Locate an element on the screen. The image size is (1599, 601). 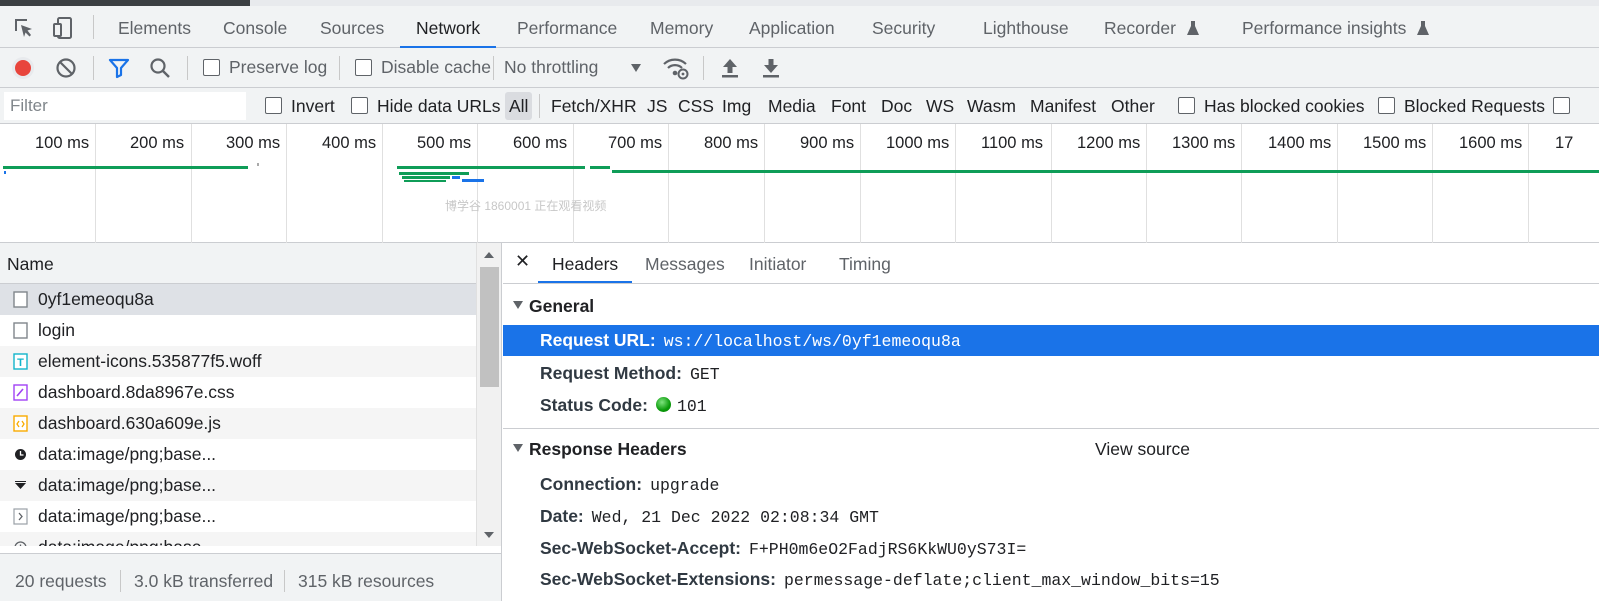
type-filter-wasm: Wasm is located at coordinates (991, 106).